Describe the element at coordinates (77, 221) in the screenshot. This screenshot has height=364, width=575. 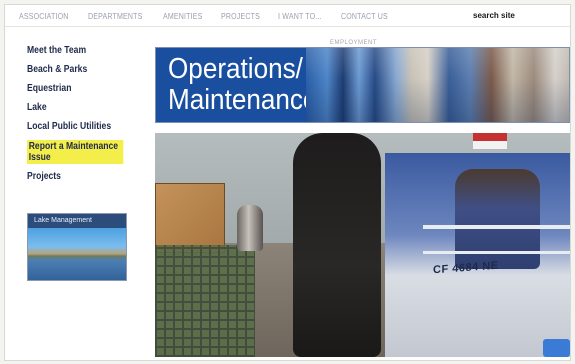
I see `lake-card-title: Lake Management` at that location.